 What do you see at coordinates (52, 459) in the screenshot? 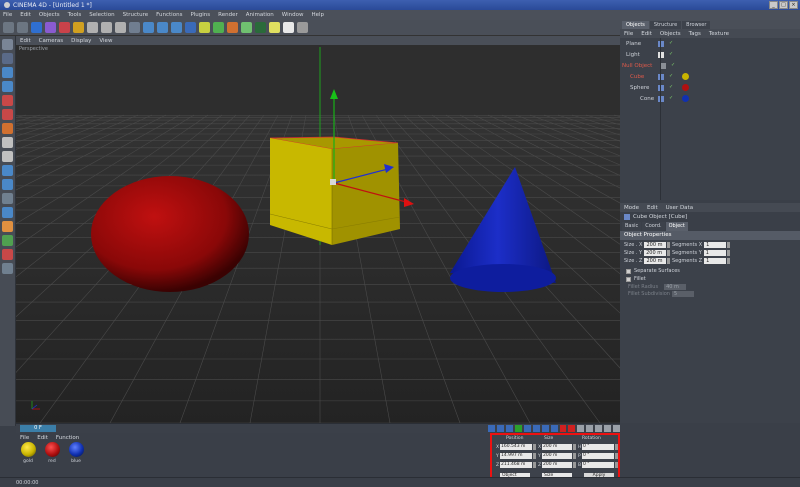
I see `material-red: red` at bounding box center [52, 459].